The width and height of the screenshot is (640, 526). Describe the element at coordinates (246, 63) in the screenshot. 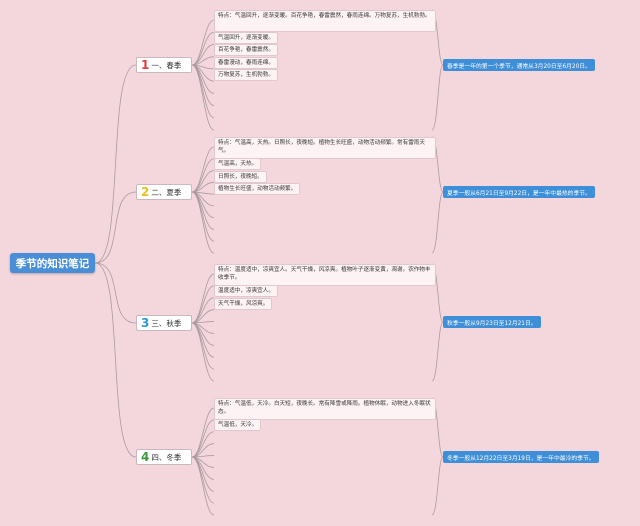

I see `spring-leaf-3: 春雷漫动，春雨连绵。` at that location.